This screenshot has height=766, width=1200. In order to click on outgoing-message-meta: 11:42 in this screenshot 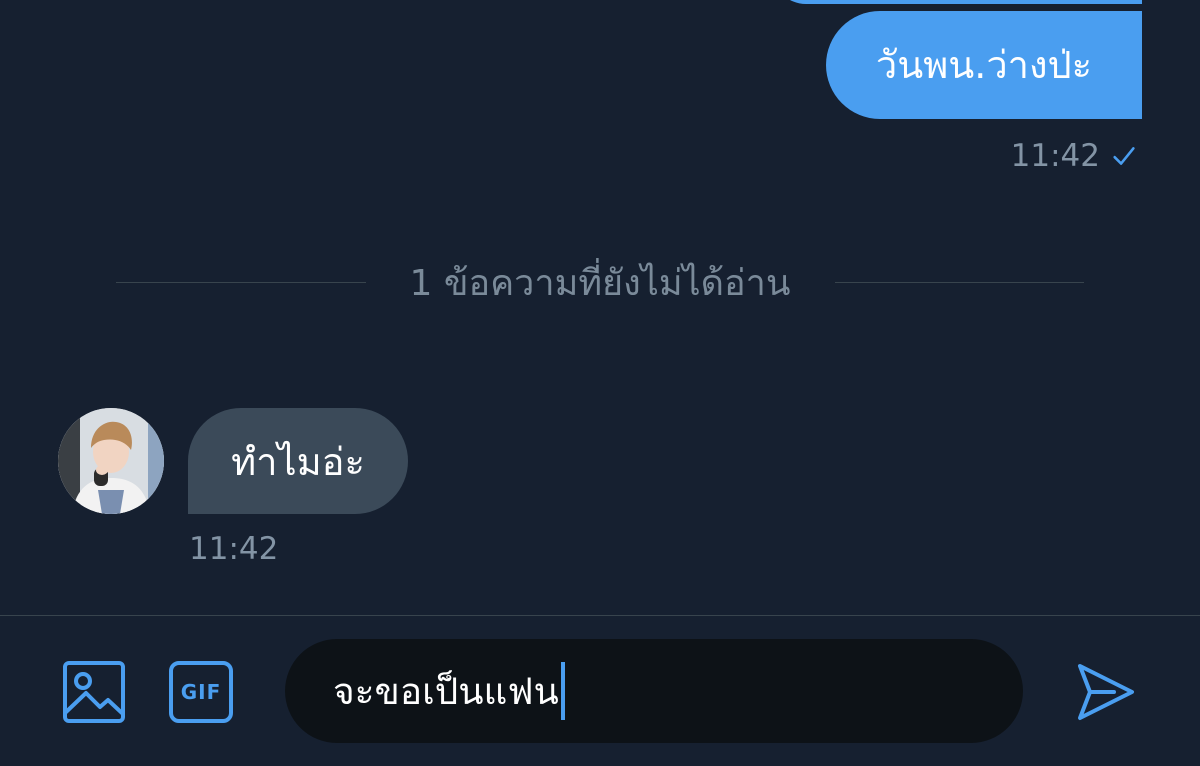, I will do `click(1074, 156)`.